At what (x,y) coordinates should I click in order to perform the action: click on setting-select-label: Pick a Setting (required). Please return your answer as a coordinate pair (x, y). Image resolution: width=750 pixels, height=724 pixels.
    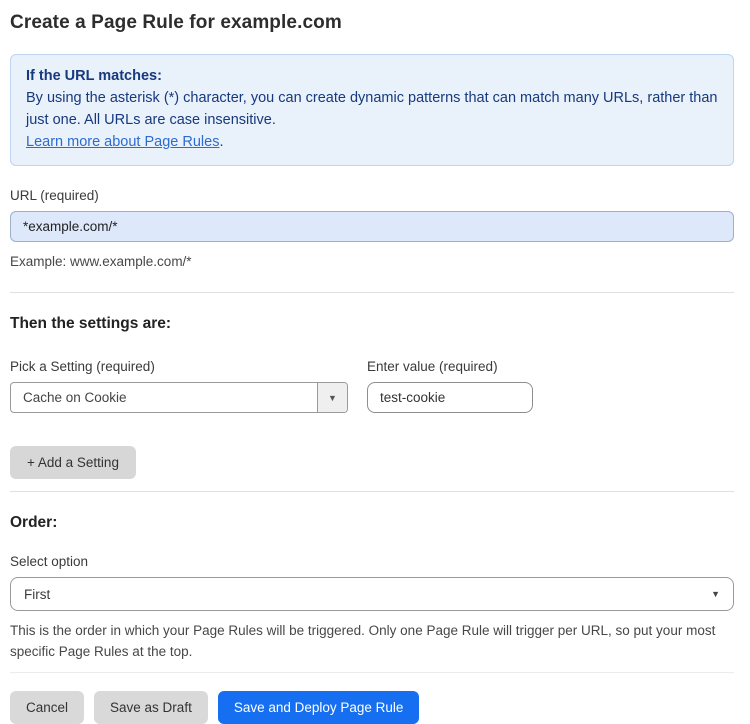
    Looking at the image, I should click on (82, 366).